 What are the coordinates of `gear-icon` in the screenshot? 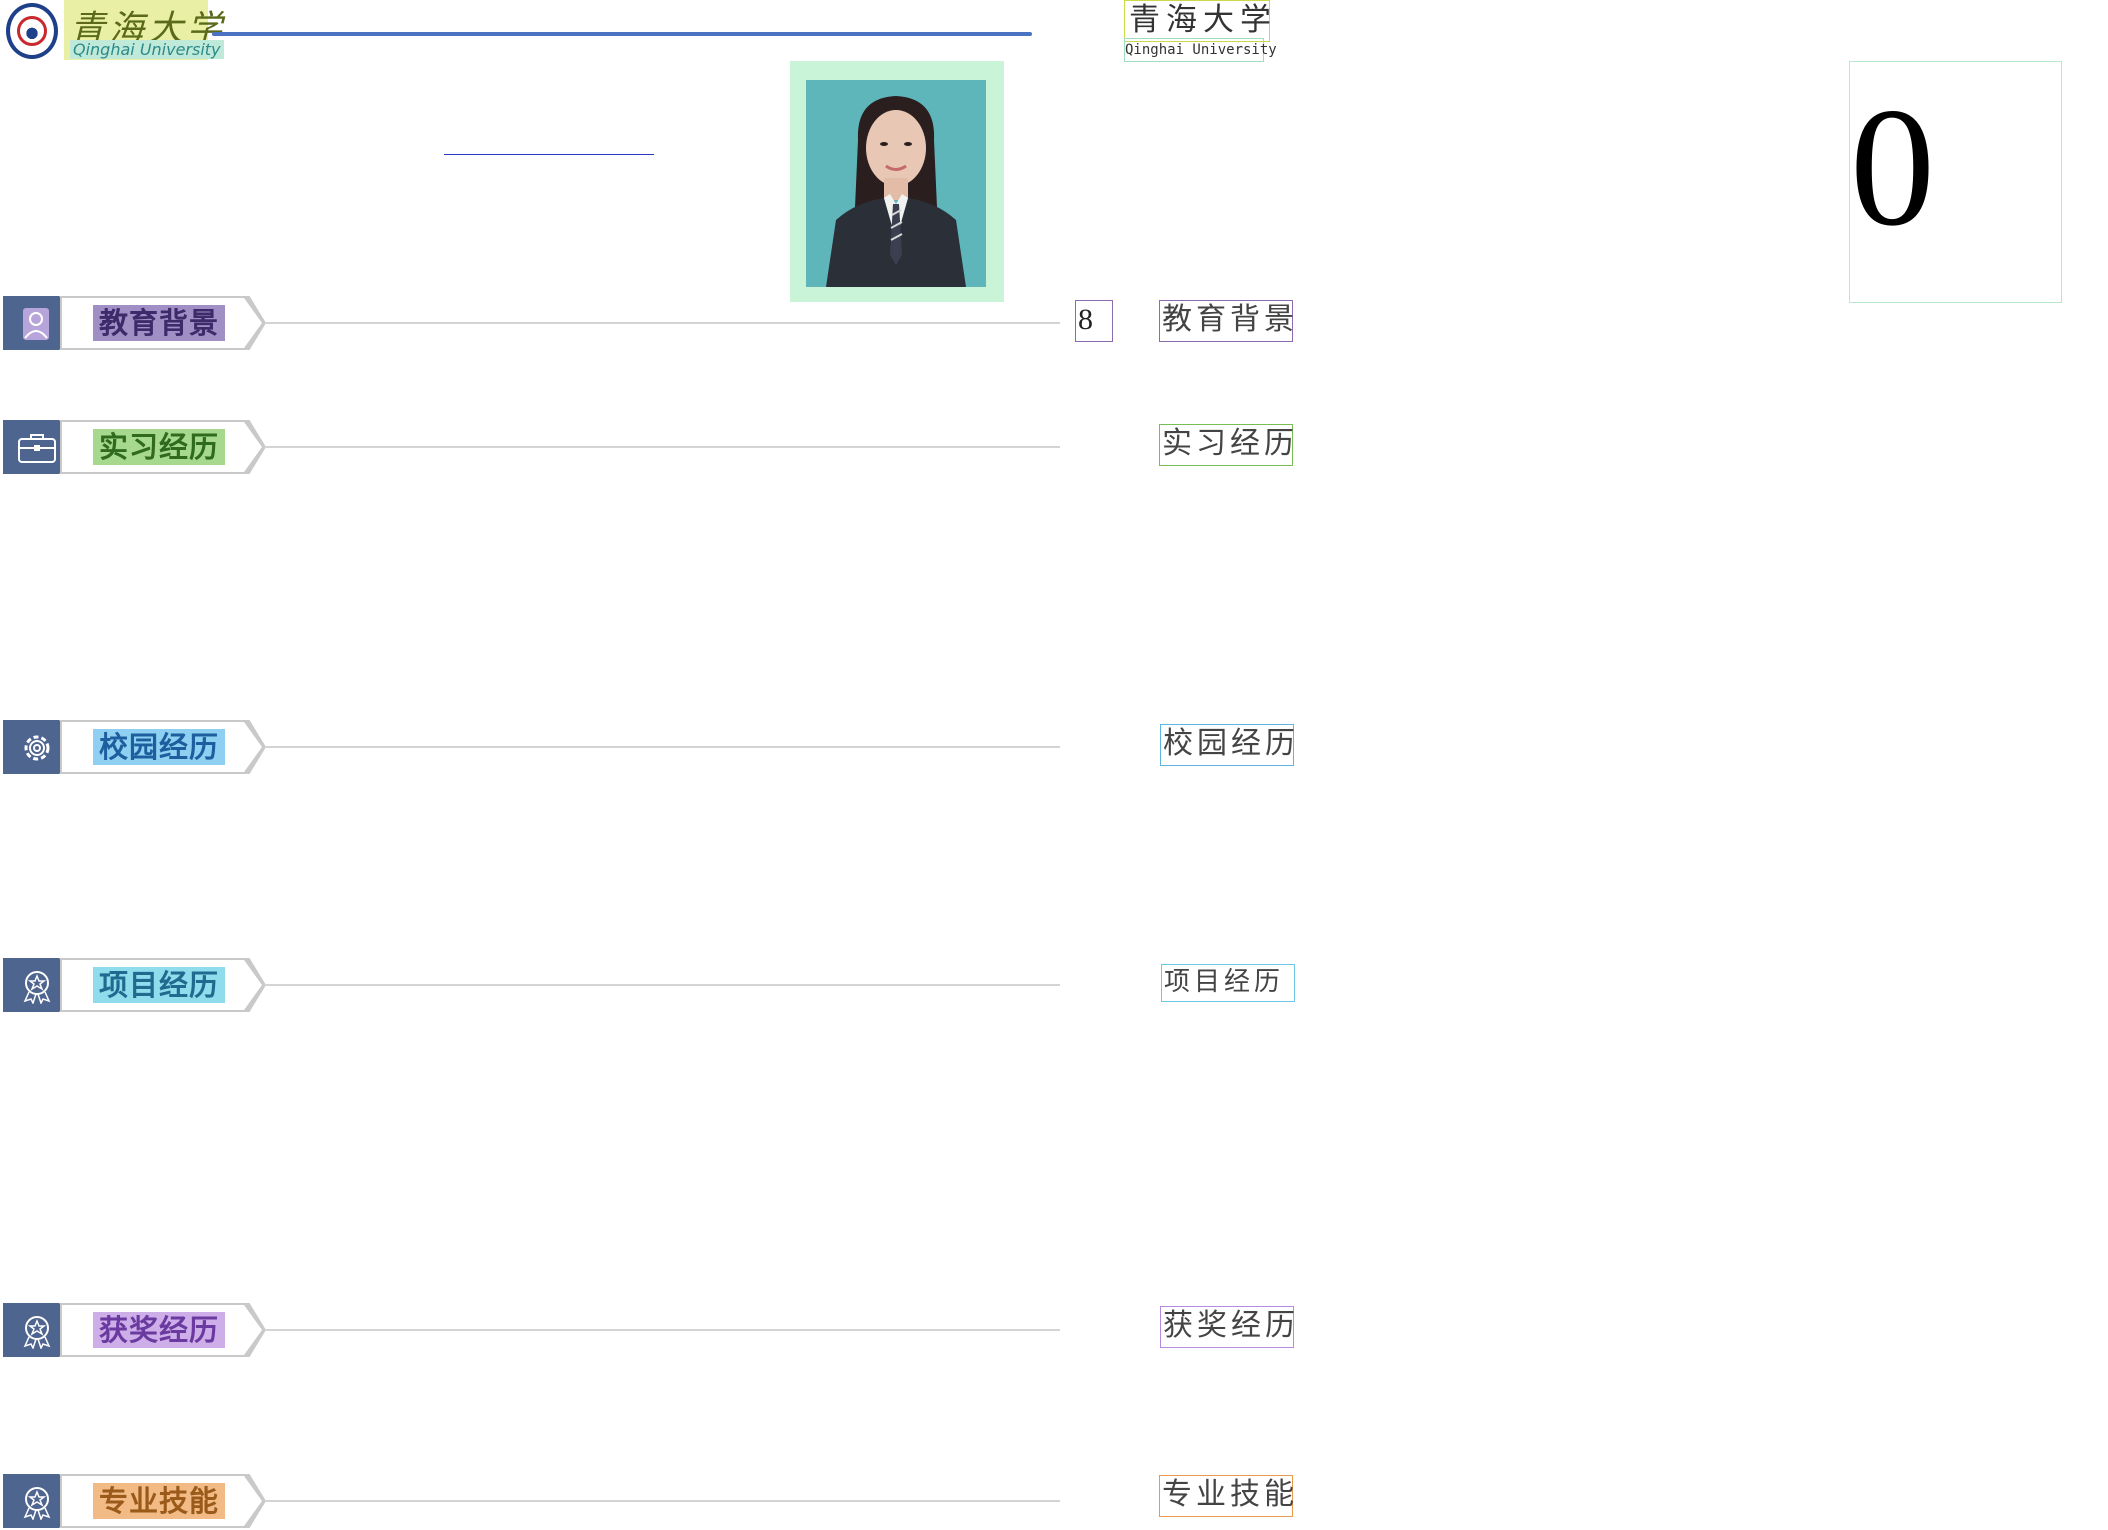 It's located at (37, 748).